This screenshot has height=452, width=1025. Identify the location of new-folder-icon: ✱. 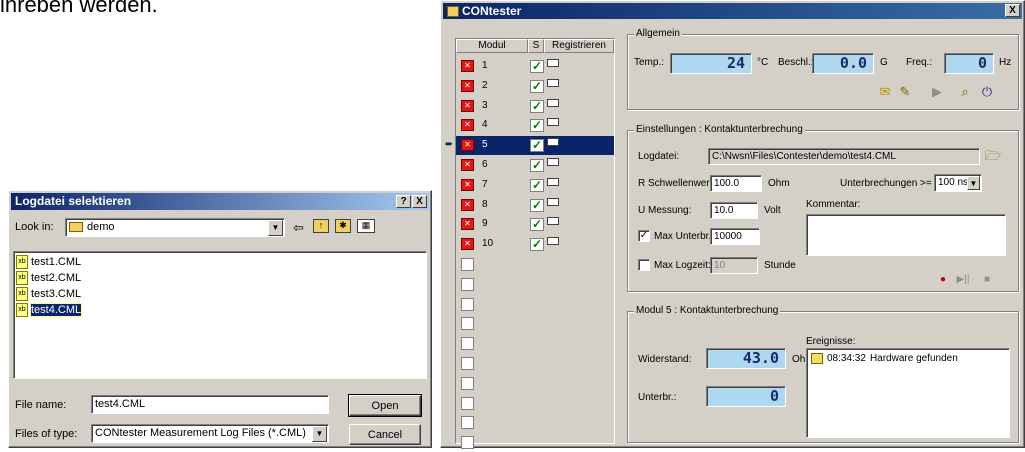
(343, 226).